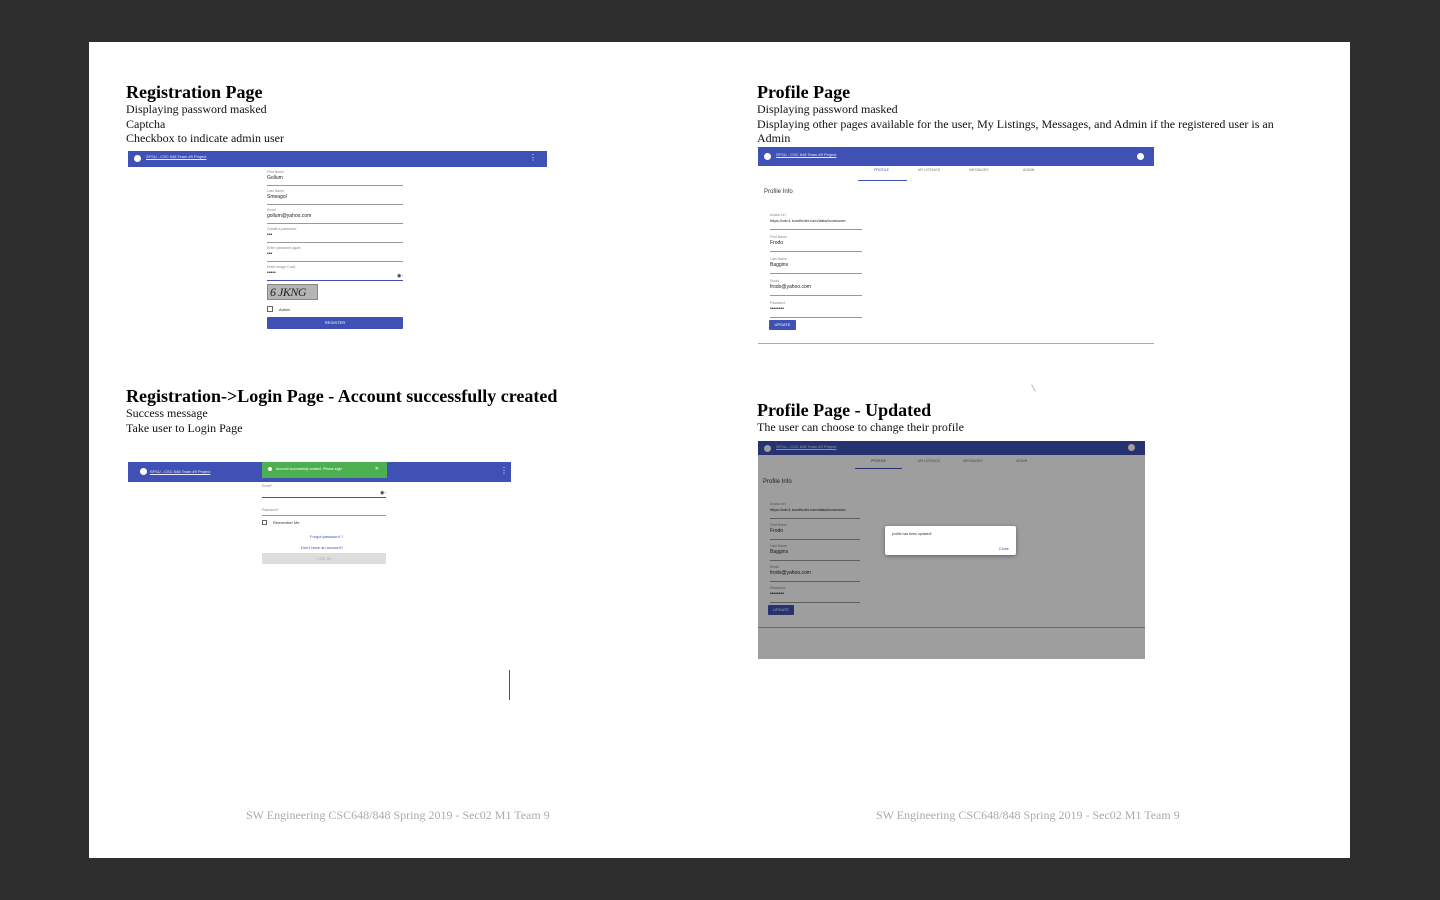 This screenshot has width=1440, height=900. I want to click on close-icon: ✕, so click(377, 469).